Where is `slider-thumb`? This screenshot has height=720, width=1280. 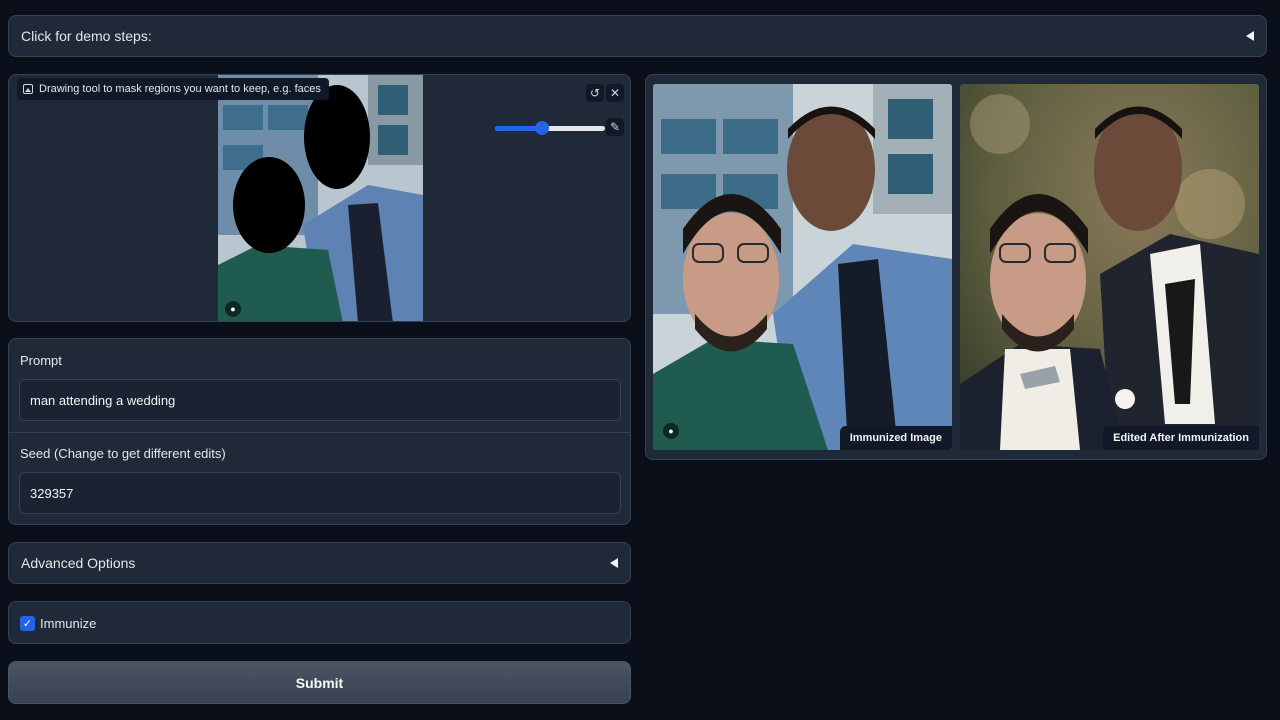
slider-thumb is located at coordinates (542, 128).